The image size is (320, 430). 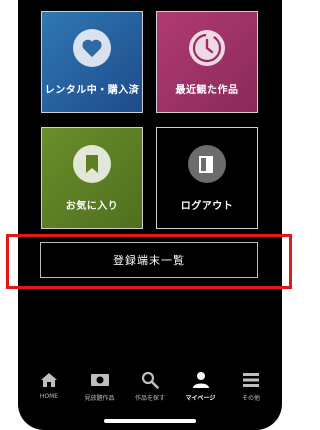 I want to click on tv-icon, so click(x=100, y=380).